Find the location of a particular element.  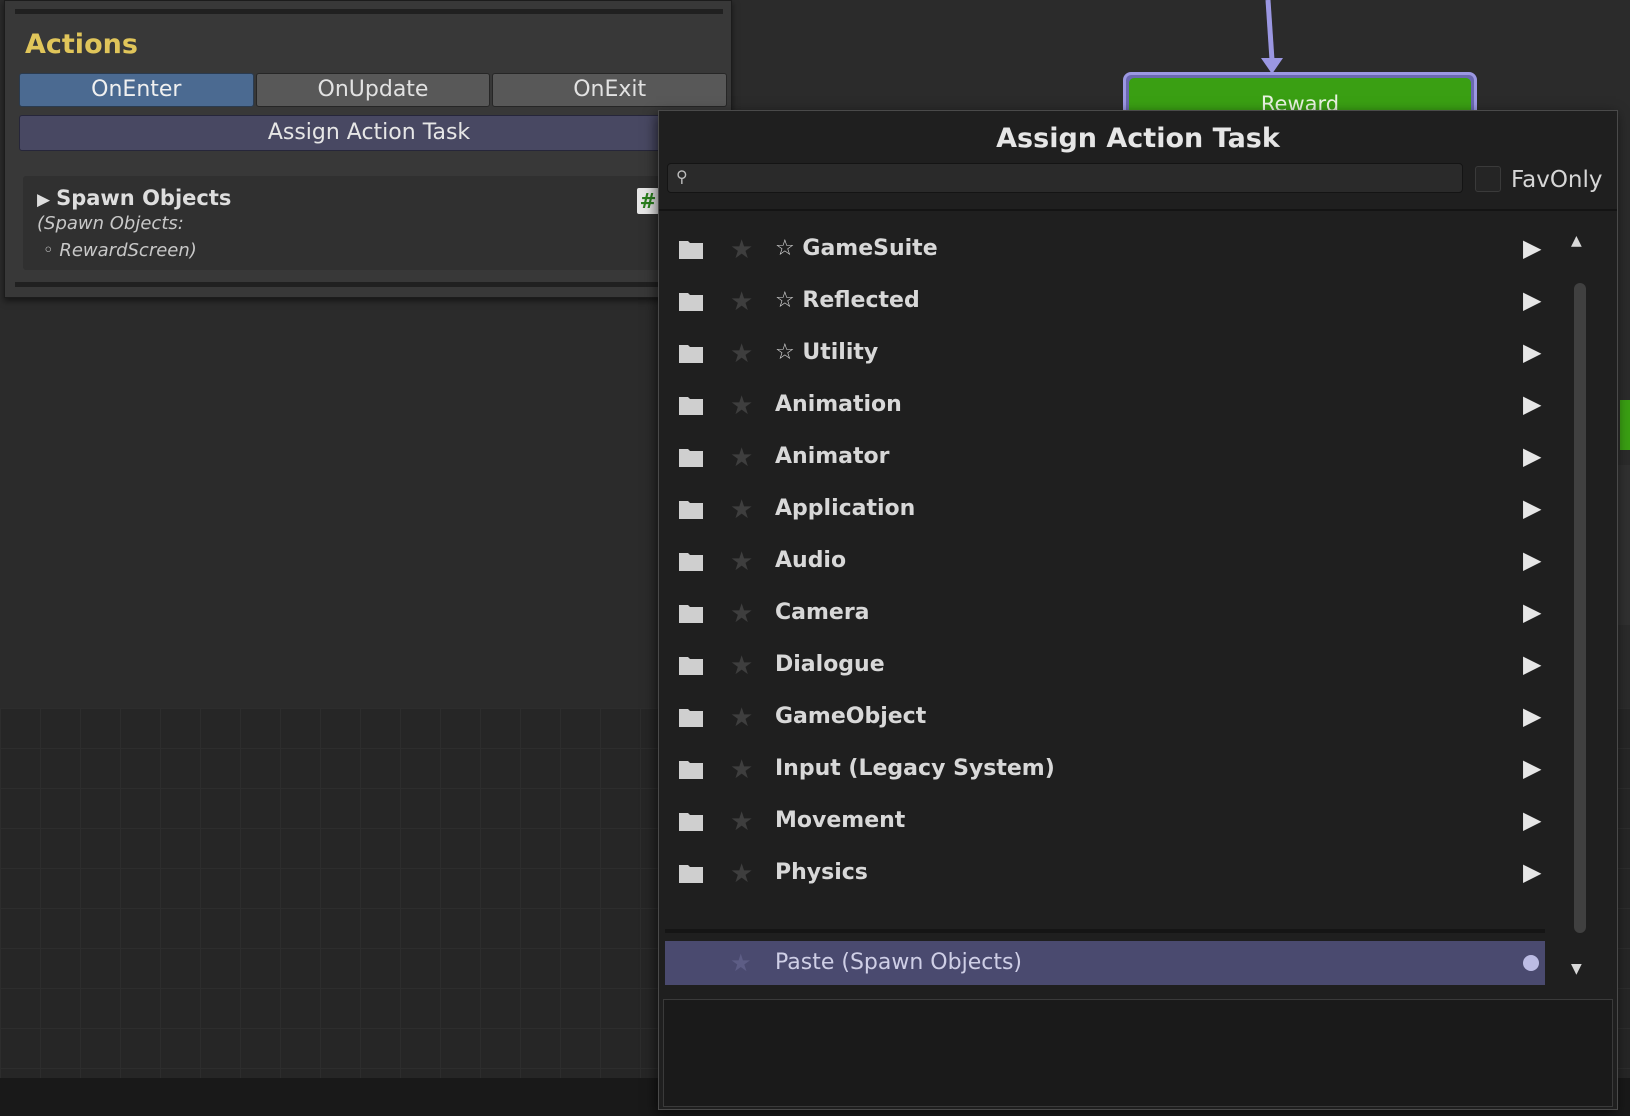

favonly-label: FavOnly is located at coordinates (1557, 180).